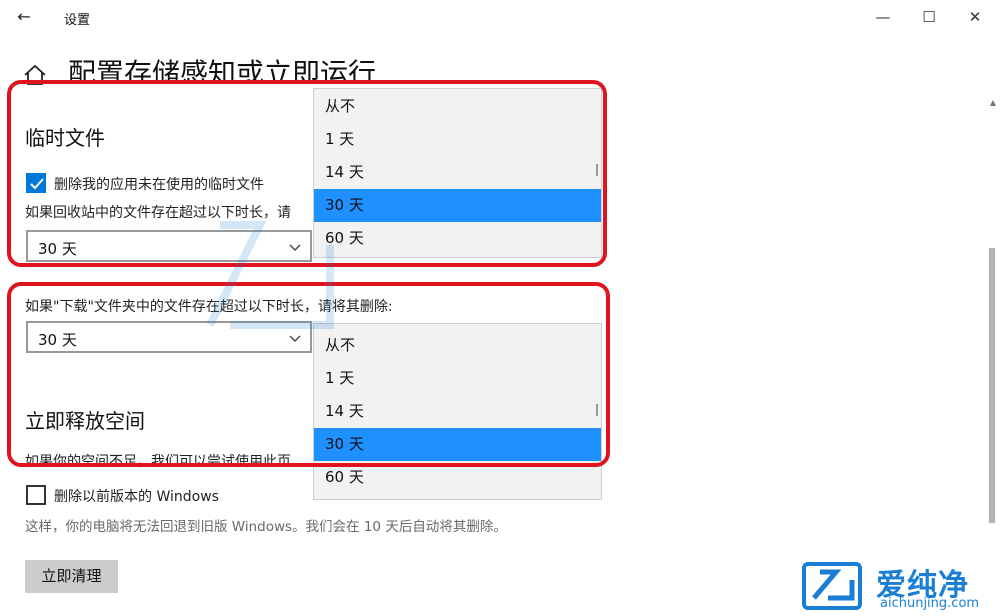 Image resolution: width=1000 pixels, height=616 pixels. I want to click on watermark-logo-icon, so click(270, 260).